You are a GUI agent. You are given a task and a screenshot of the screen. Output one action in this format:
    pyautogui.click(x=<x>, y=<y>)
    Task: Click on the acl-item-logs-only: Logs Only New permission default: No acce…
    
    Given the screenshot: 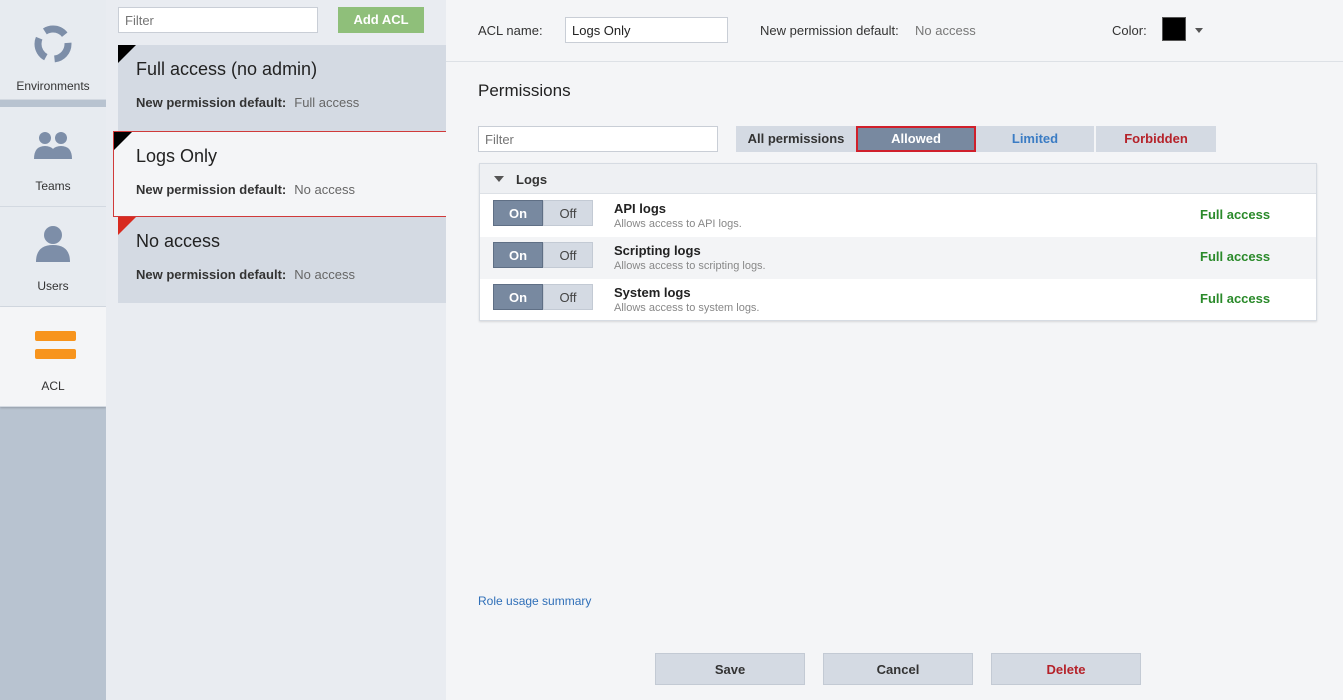 What is the action you would take?
    pyautogui.click(x=281, y=174)
    